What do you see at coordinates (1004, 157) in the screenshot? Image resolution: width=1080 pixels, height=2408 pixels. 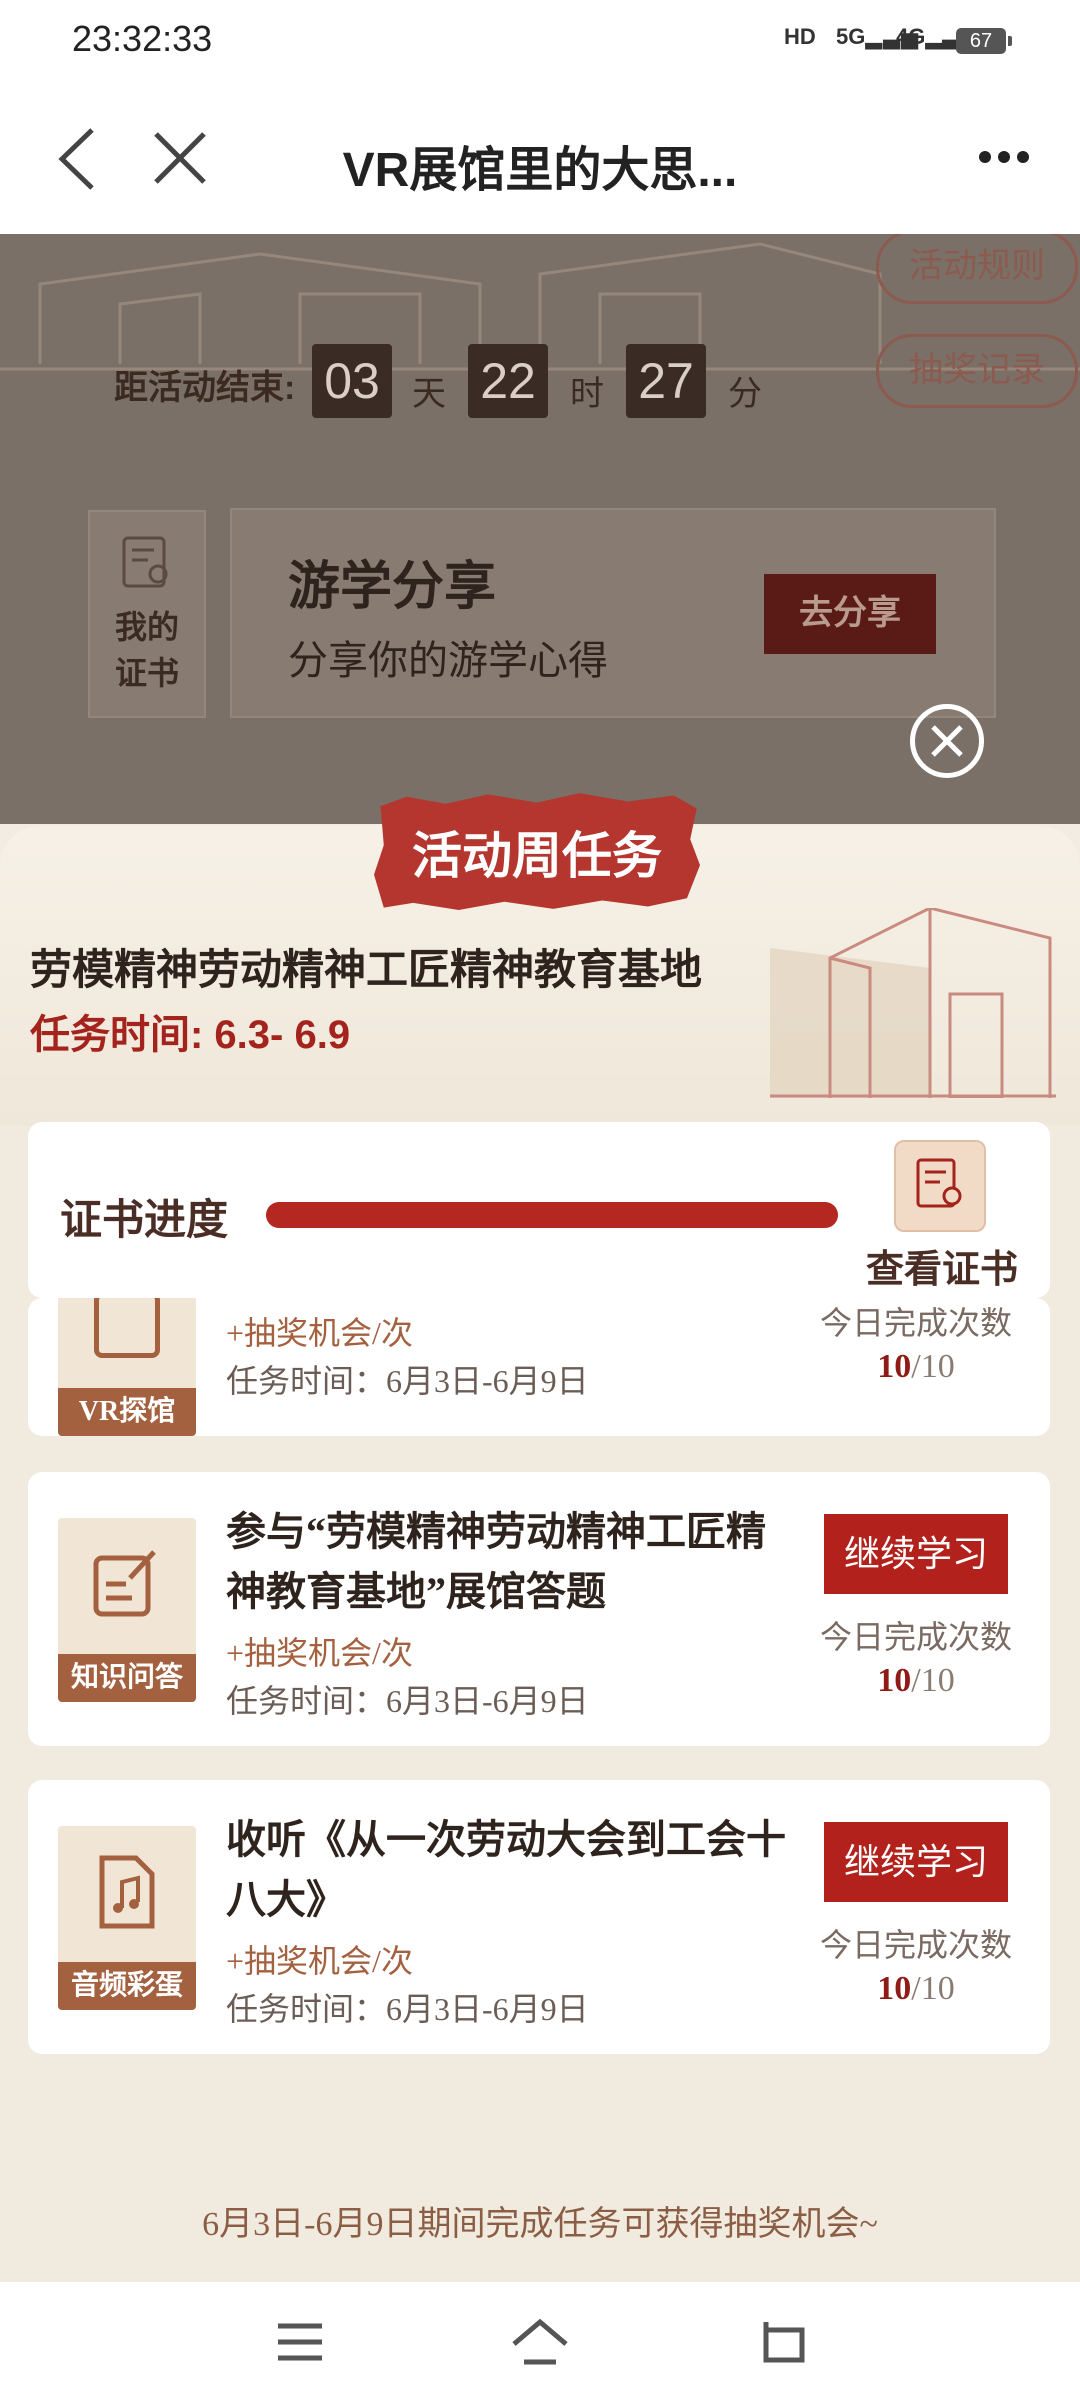 I see `more-icon` at bounding box center [1004, 157].